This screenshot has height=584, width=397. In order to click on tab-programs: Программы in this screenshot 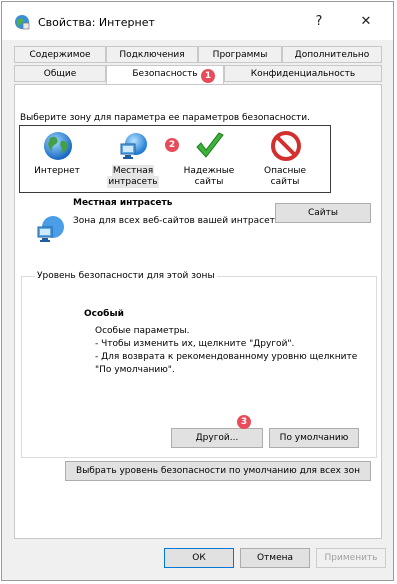, I will do `click(240, 54)`.